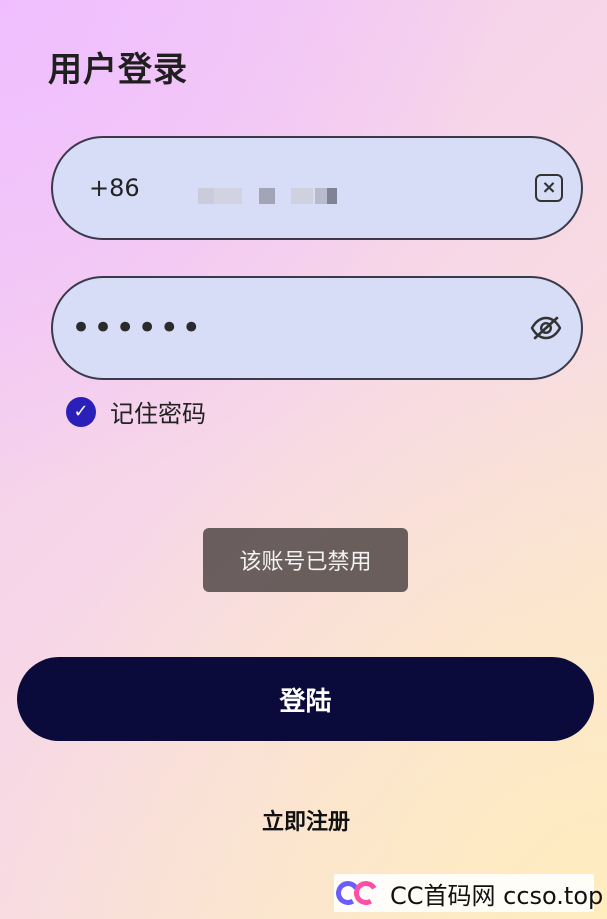 The image size is (607, 919). I want to click on login-button-label: 登陆, so click(305, 701).